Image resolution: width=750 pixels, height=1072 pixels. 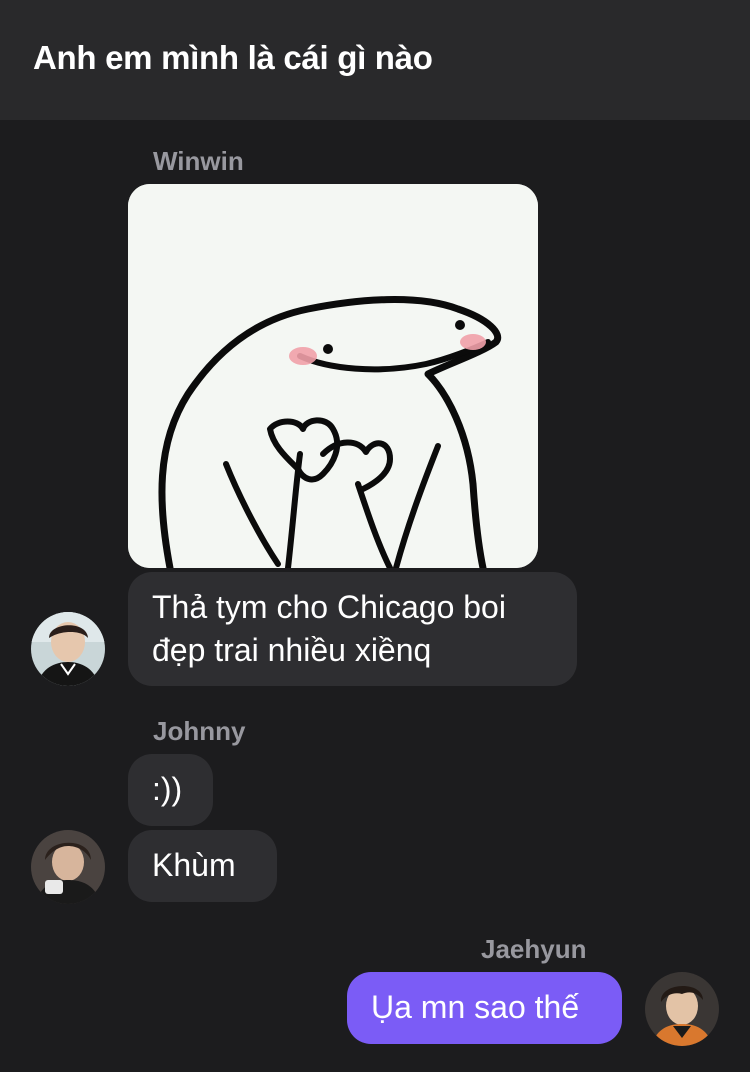 I want to click on message-bubble: Khùm, so click(x=202, y=866).